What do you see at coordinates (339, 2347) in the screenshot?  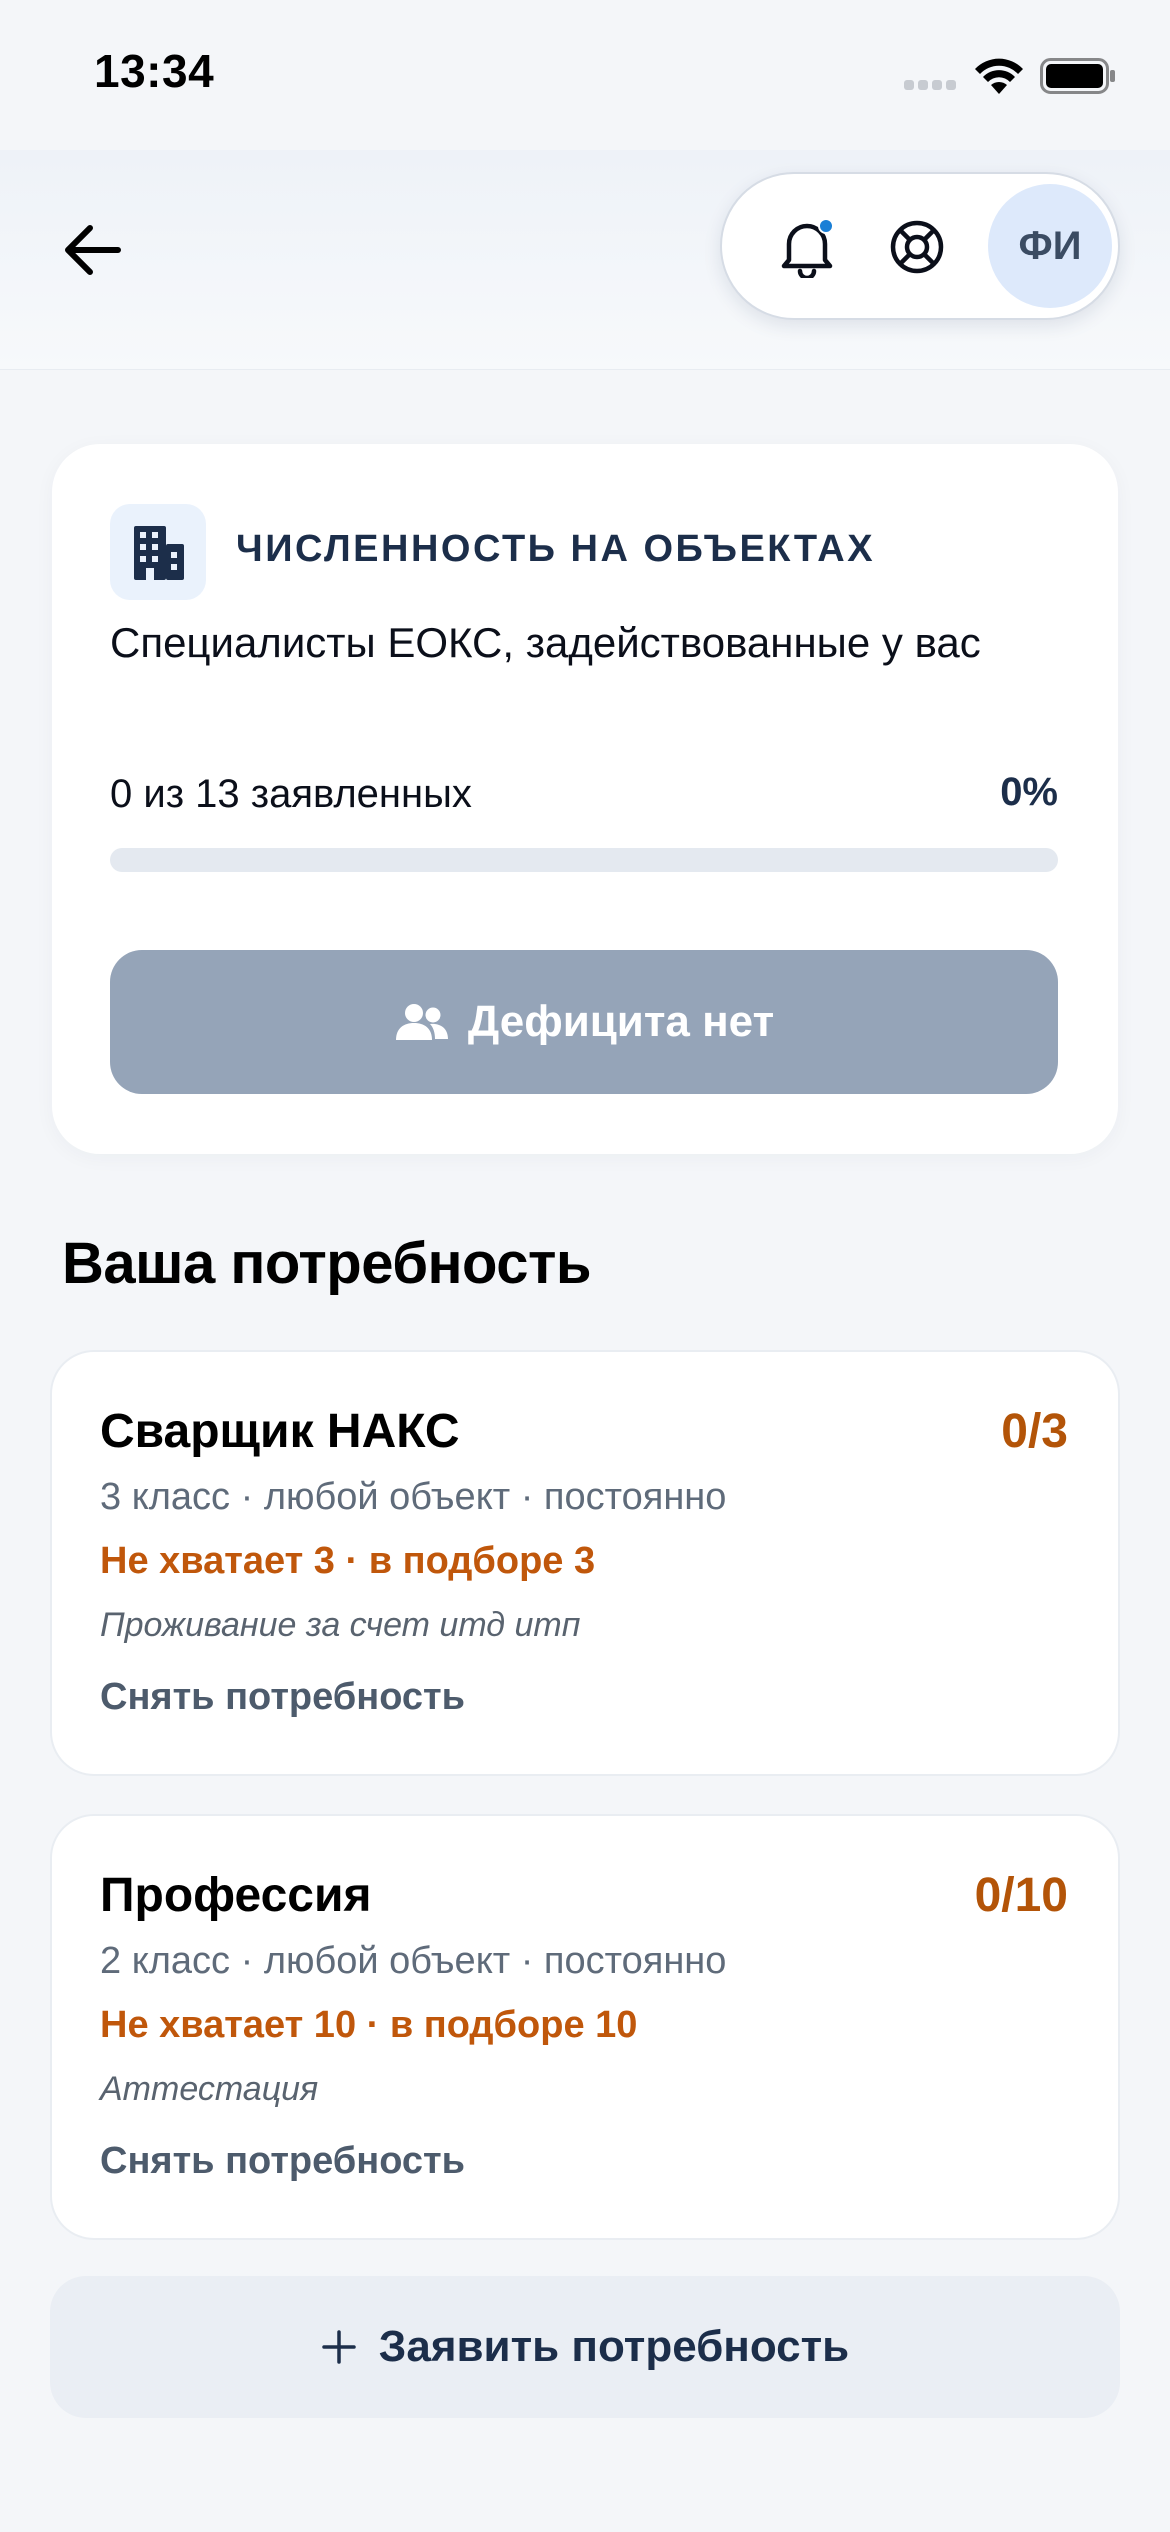 I see `plus-icon` at bounding box center [339, 2347].